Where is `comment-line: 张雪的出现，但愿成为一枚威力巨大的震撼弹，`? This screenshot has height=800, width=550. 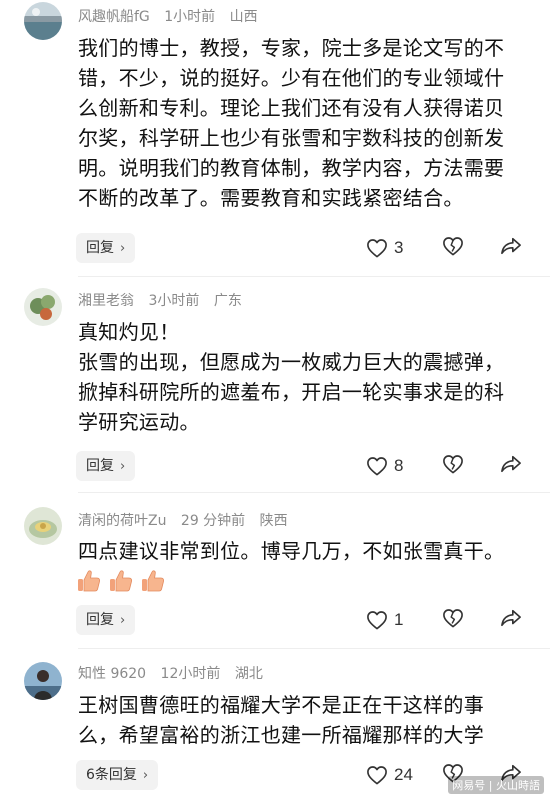
comment-line: 张雪的出现，但愿成为一枚威力巨大的震撼弹， is located at coordinates (291, 362).